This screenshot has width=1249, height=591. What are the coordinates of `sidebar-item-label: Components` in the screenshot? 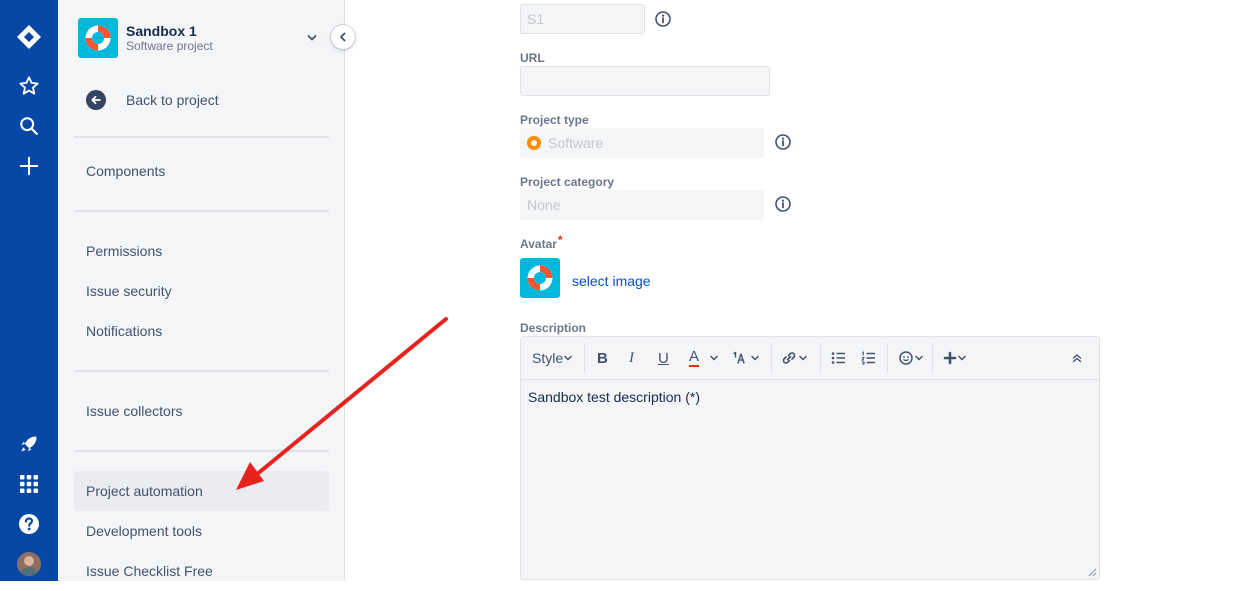 It's located at (126, 171).